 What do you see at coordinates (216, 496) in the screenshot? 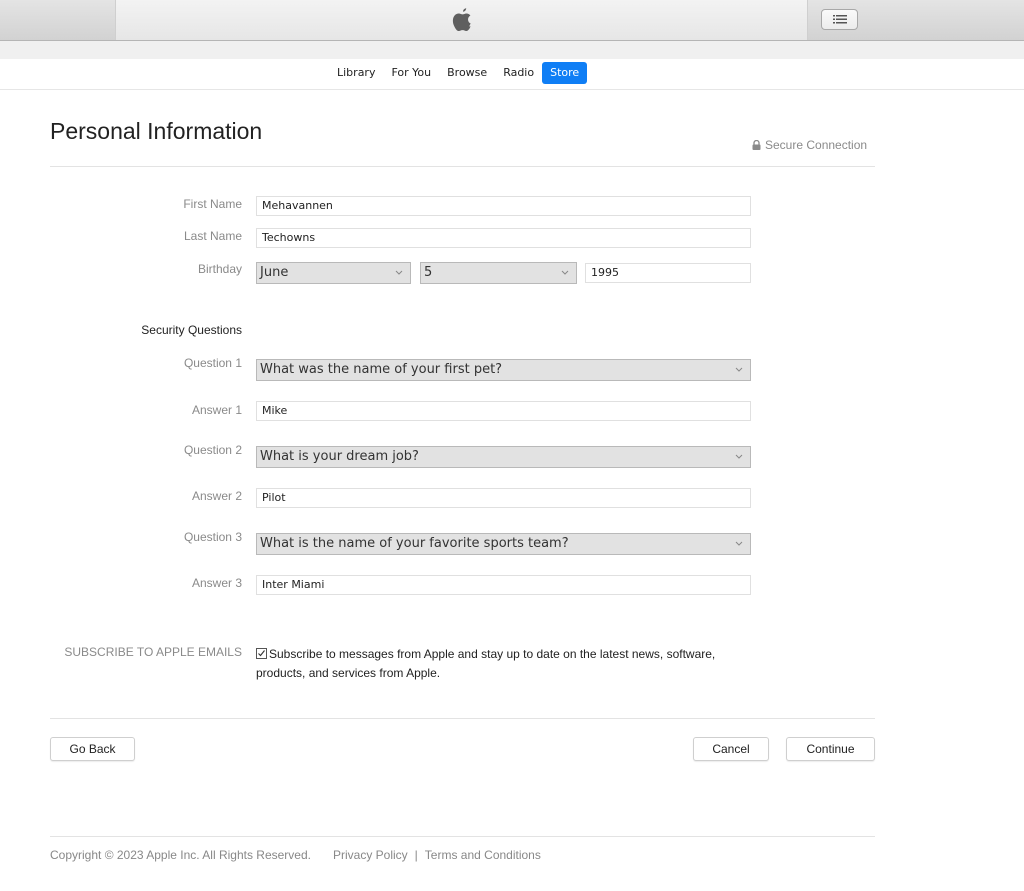
I see `answer-2-label: Answer 2` at bounding box center [216, 496].